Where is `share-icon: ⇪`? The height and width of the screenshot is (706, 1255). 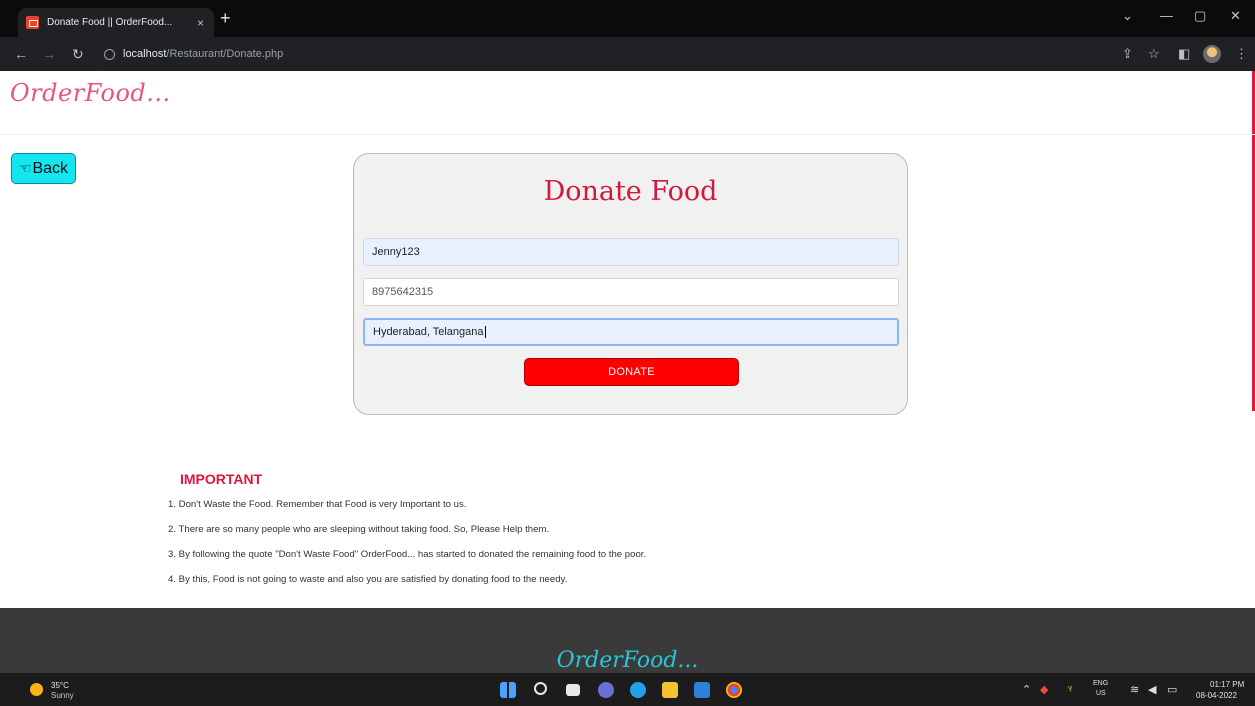 share-icon: ⇪ is located at coordinates (1127, 54).